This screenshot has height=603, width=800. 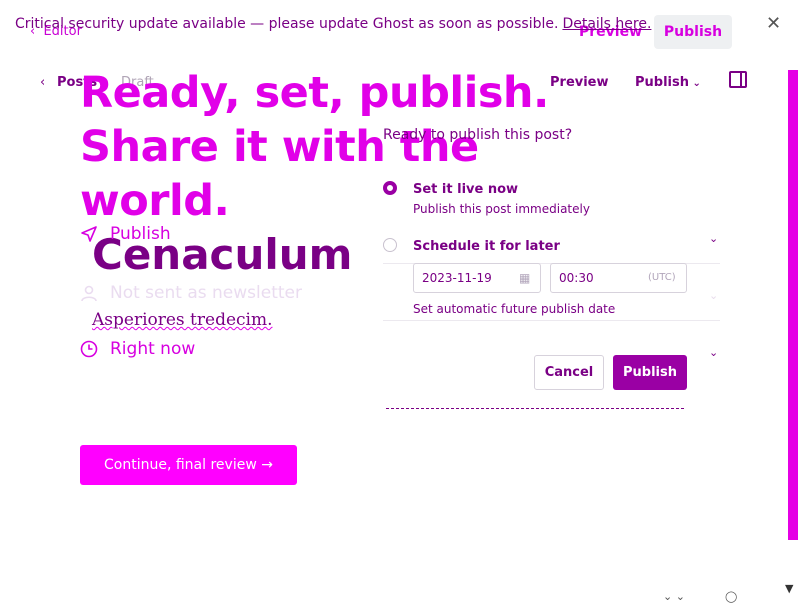 What do you see at coordinates (514, 309) in the screenshot?
I see `schedule-hint: Set automatic future publish date` at bounding box center [514, 309].